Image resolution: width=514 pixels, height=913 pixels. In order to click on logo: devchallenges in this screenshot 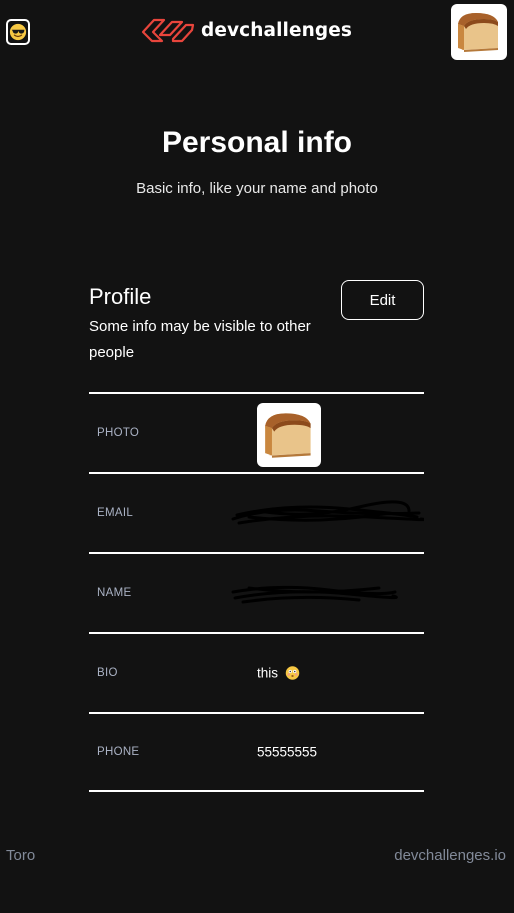, I will do `click(246, 30)`.